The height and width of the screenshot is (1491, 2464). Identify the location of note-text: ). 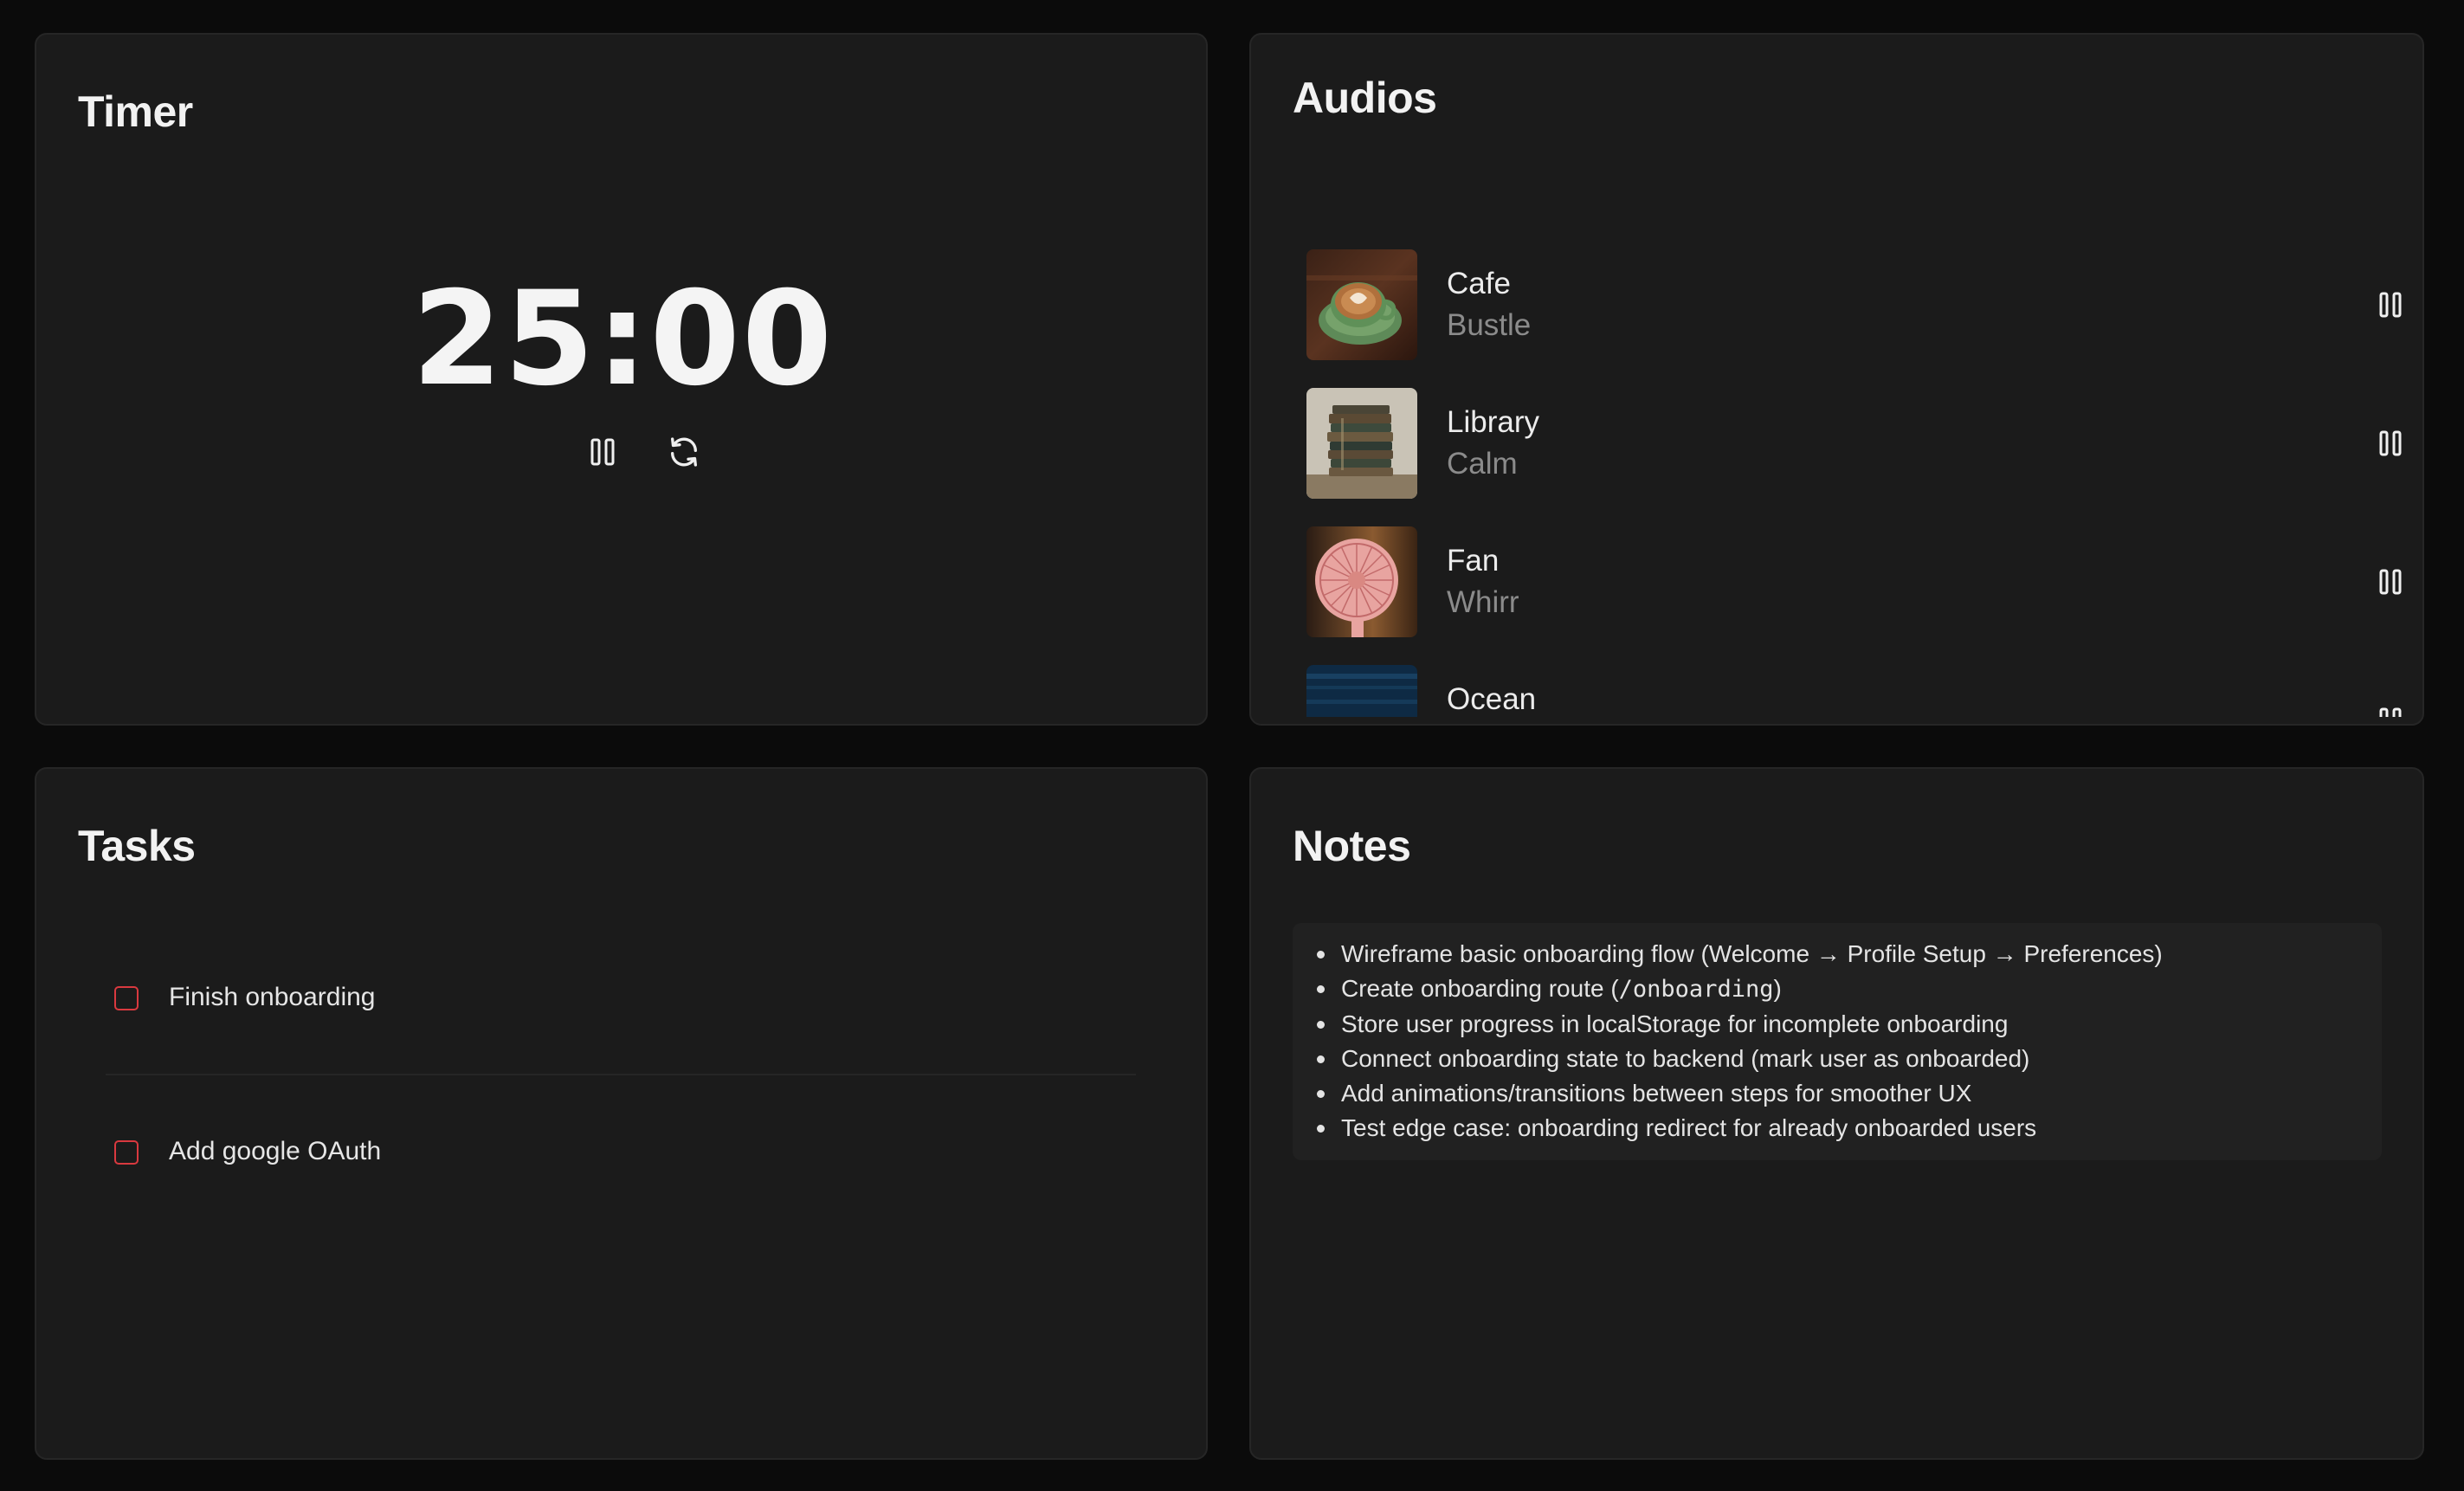
(1777, 988).